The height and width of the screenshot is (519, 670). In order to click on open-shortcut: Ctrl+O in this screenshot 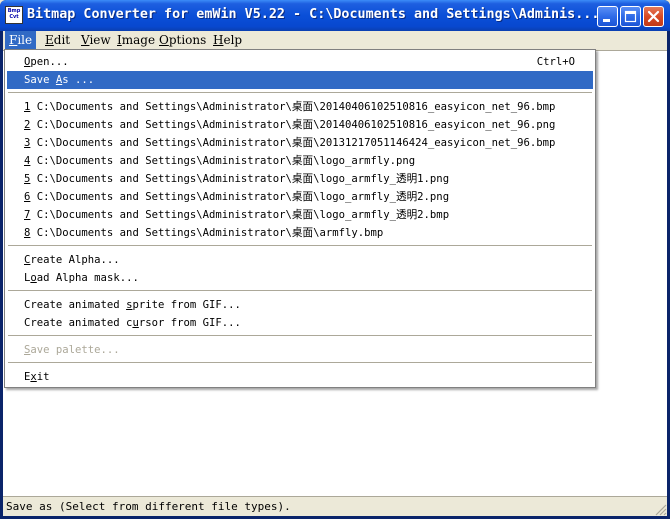, I will do `click(555, 62)`.